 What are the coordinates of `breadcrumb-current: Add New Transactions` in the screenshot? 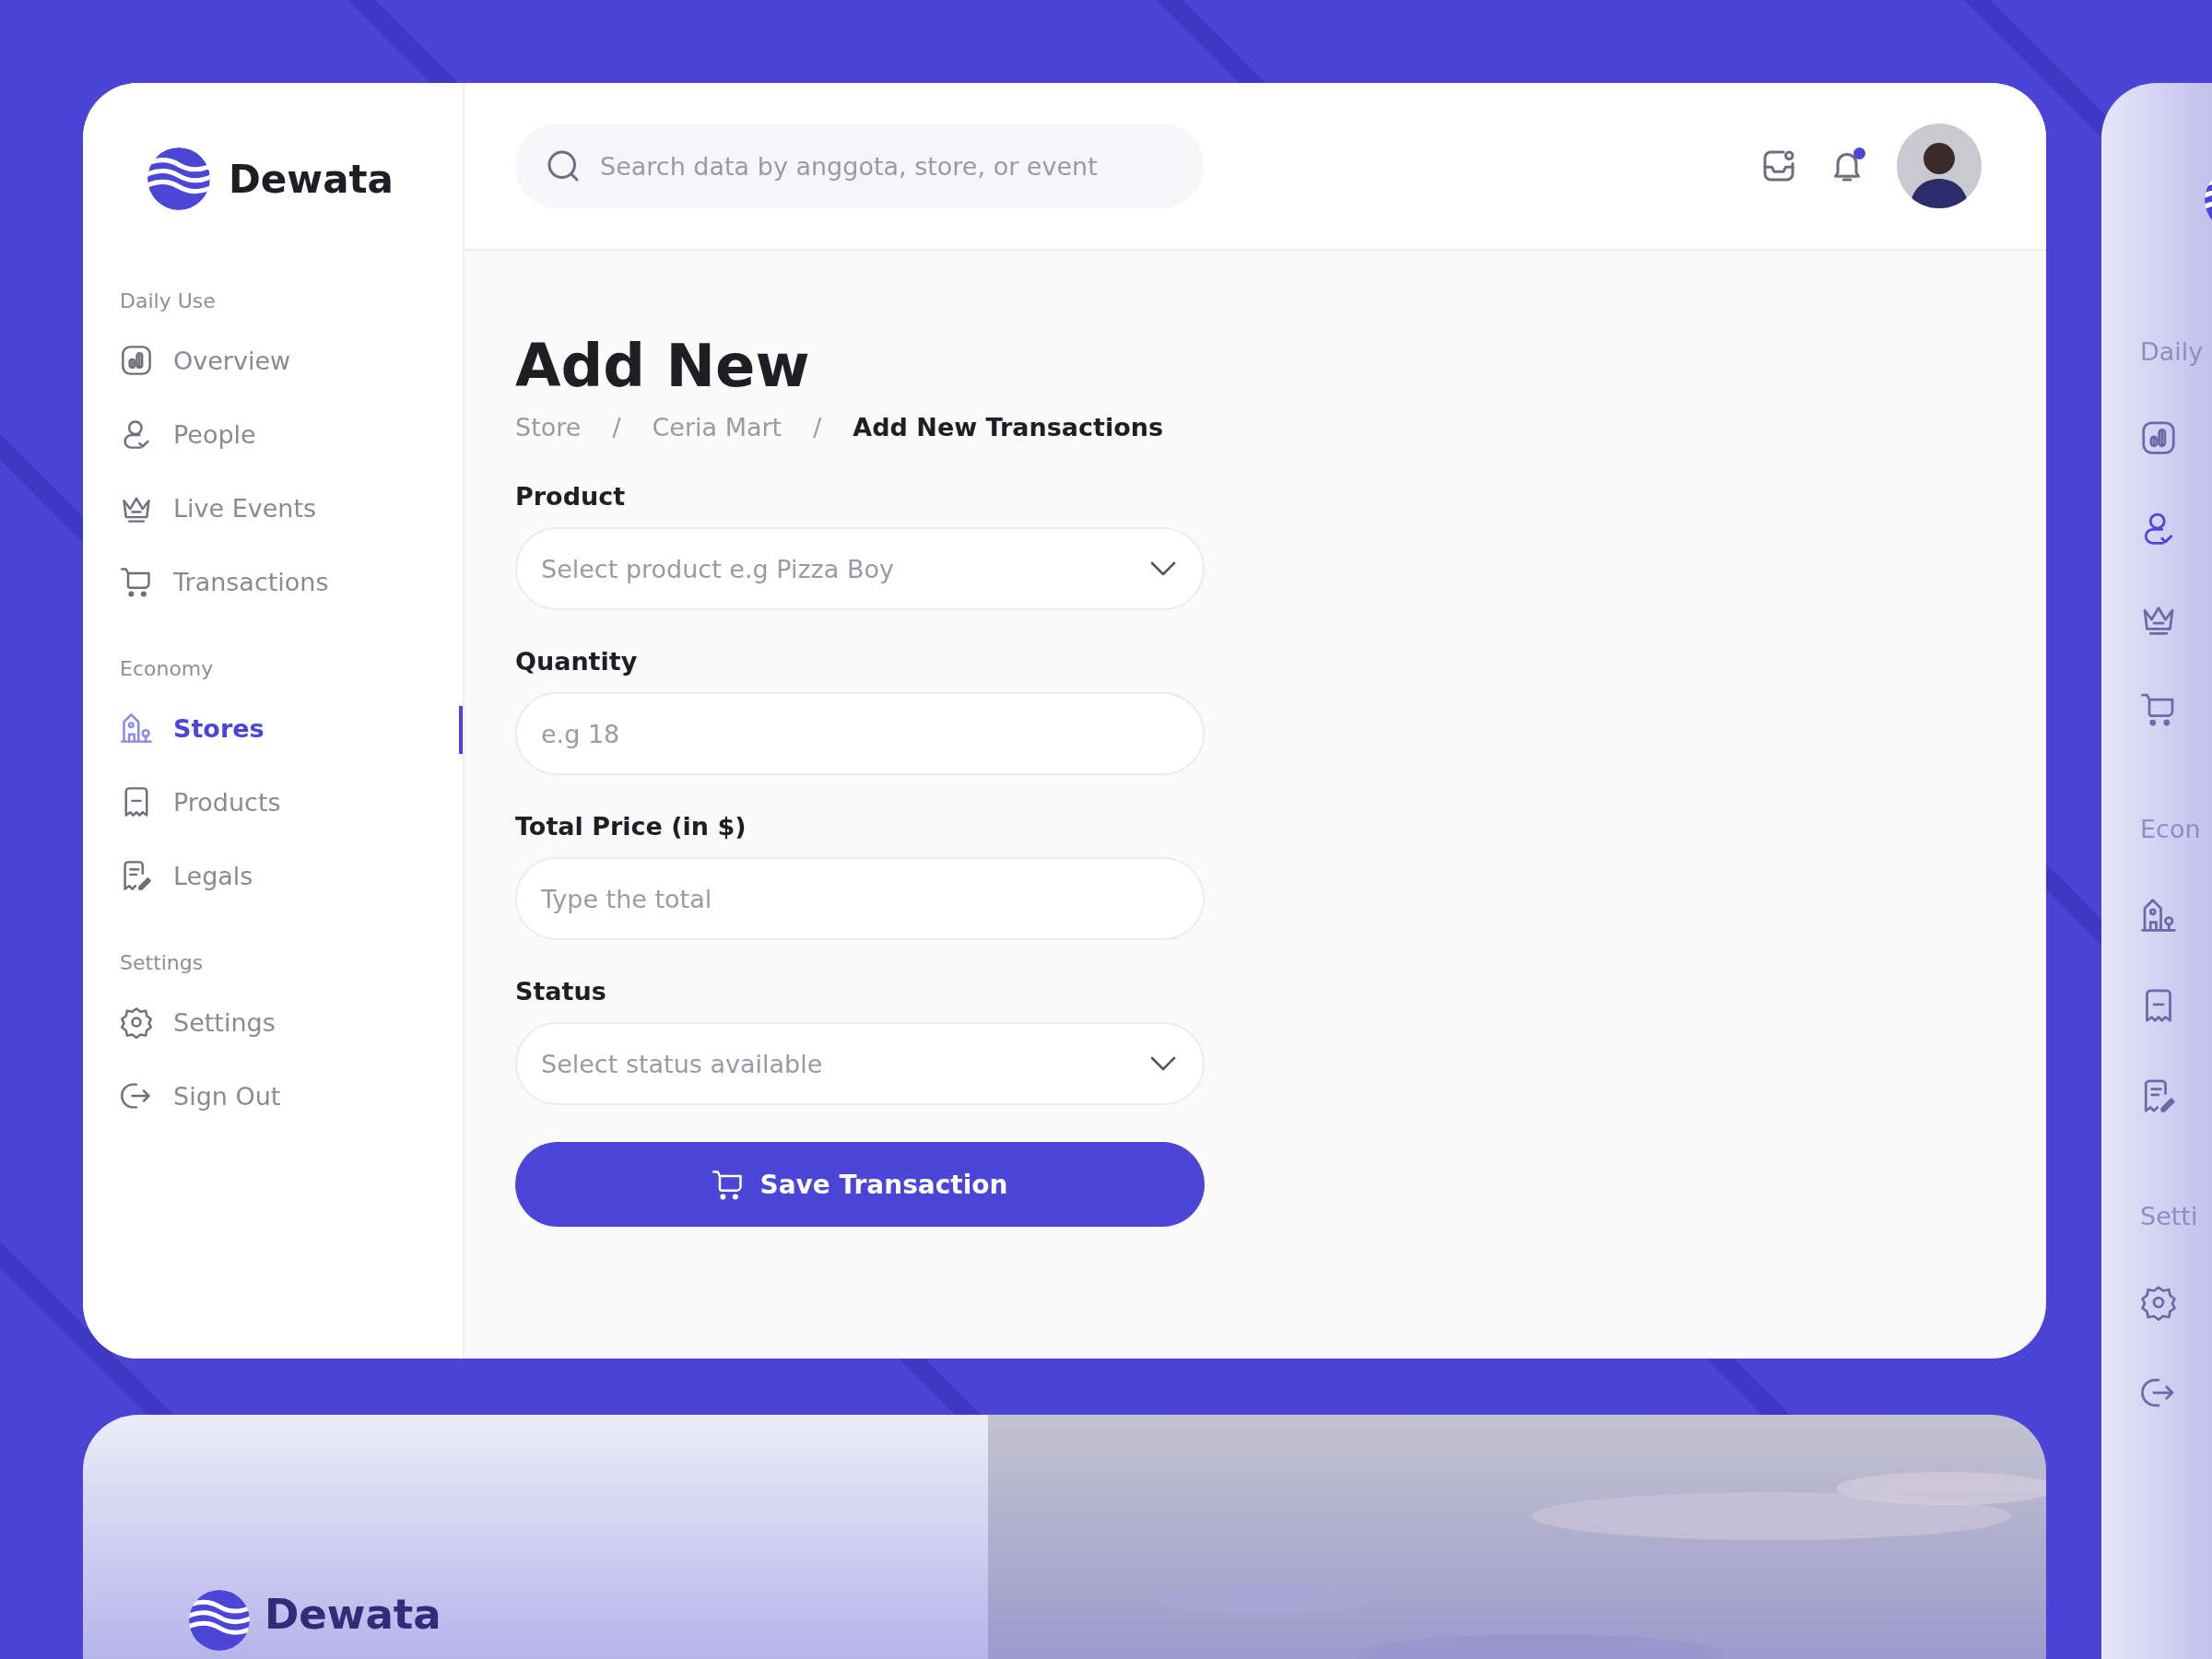 It's located at (1008, 427).